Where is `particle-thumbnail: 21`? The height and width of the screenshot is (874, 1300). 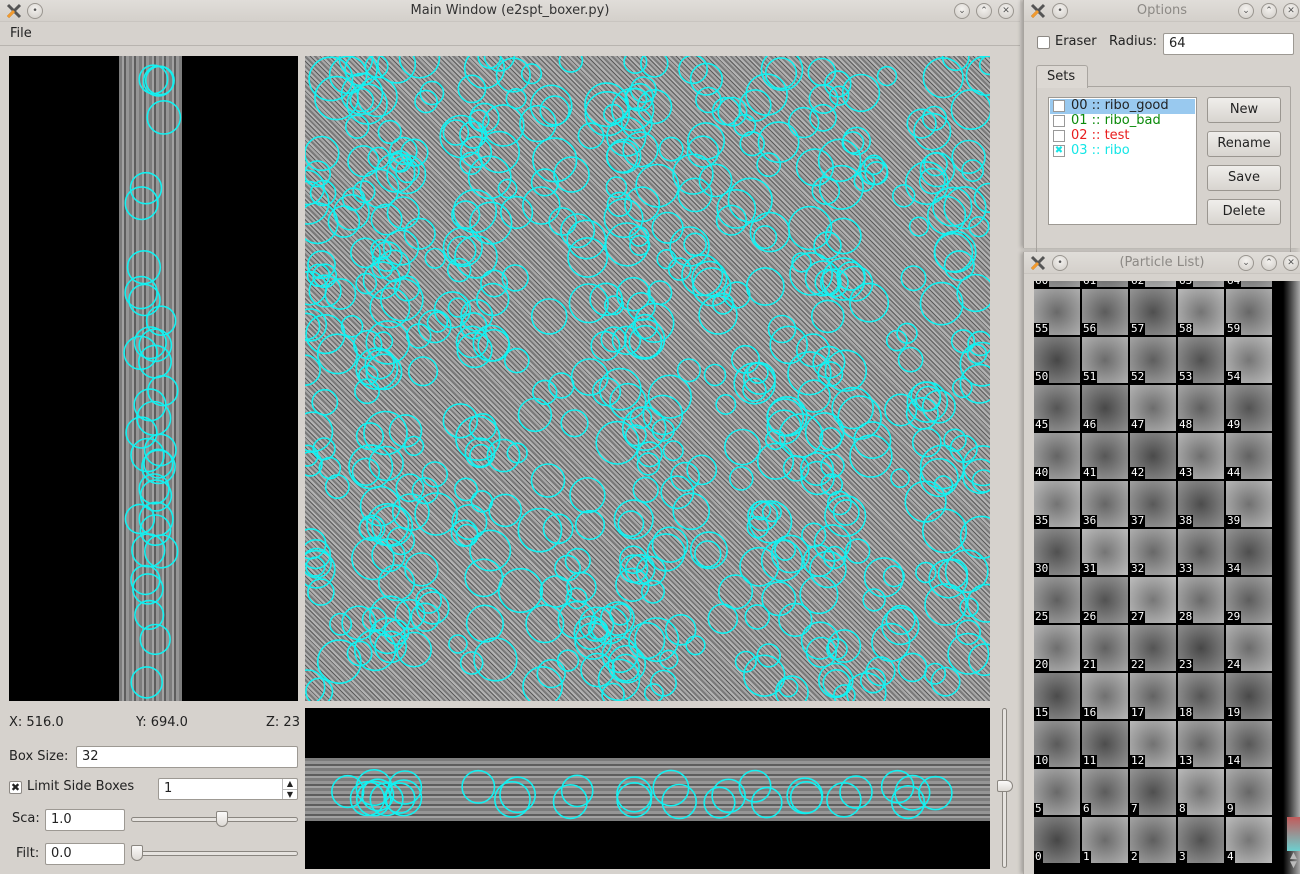
particle-thumbnail: 21 is located at coordinates (1105, 648).